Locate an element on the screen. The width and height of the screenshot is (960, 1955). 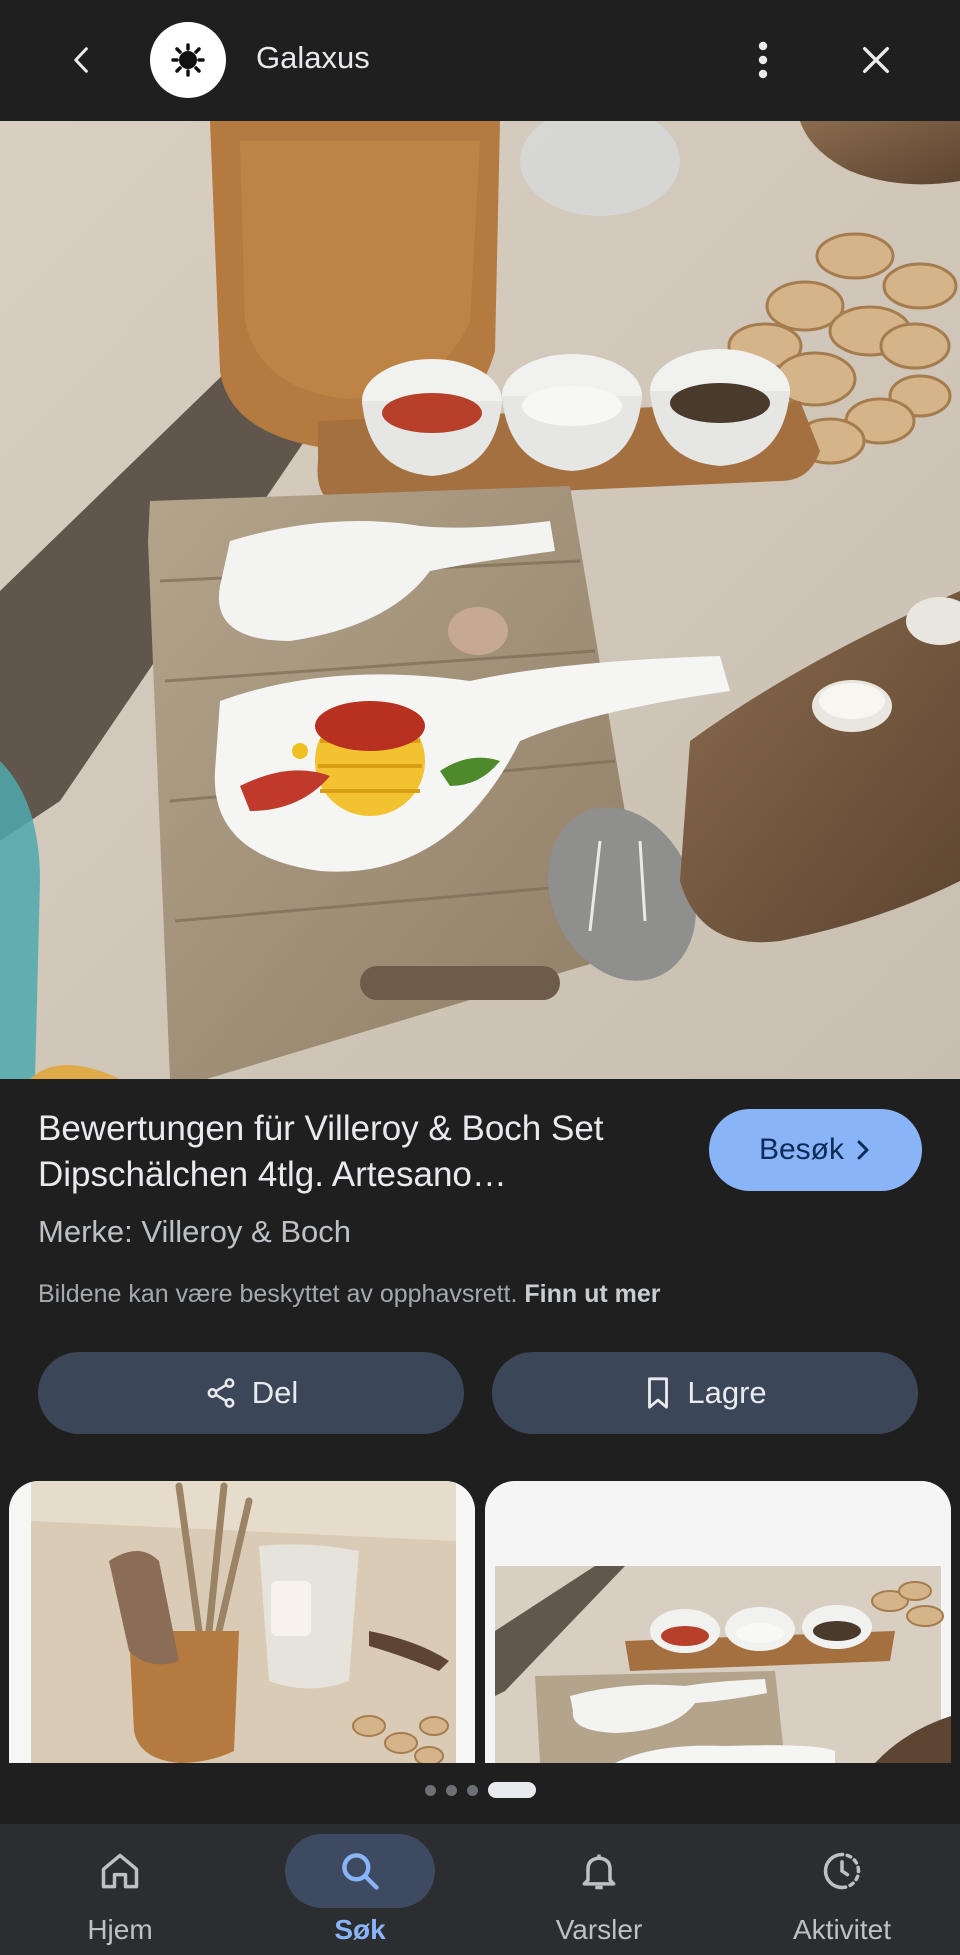
share-label: Del is located at coordinates (275, 1392).